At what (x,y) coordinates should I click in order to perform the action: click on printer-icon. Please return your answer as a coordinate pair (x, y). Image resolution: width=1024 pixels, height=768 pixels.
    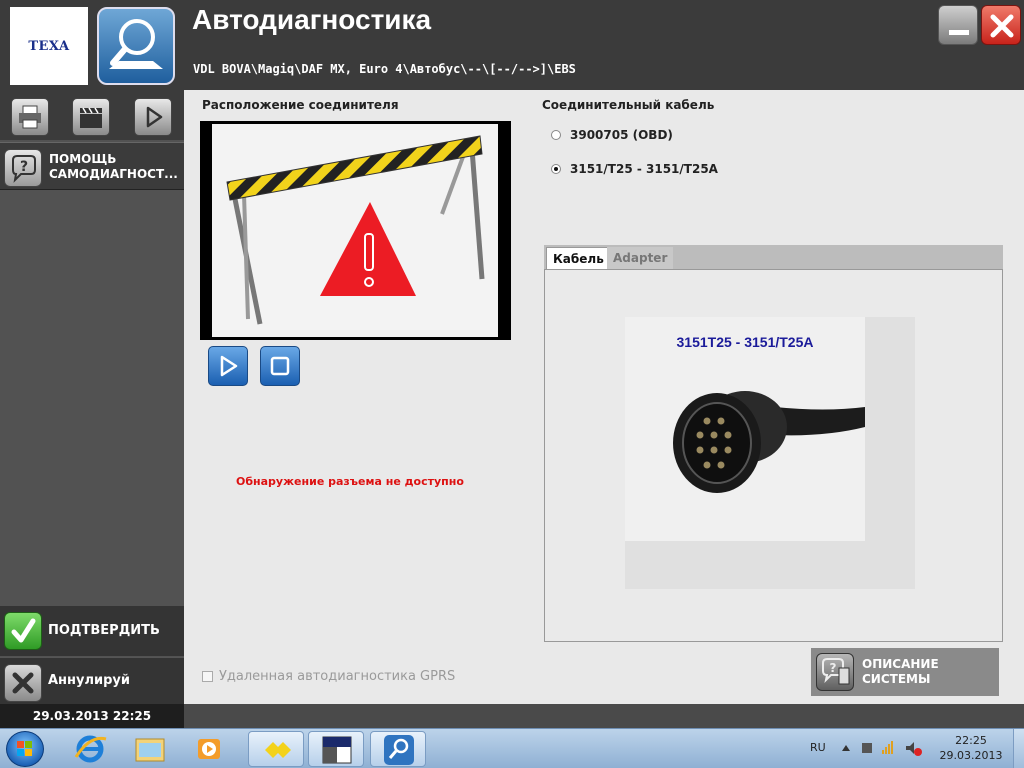
    Looking at the image, I should click on (30, 117).